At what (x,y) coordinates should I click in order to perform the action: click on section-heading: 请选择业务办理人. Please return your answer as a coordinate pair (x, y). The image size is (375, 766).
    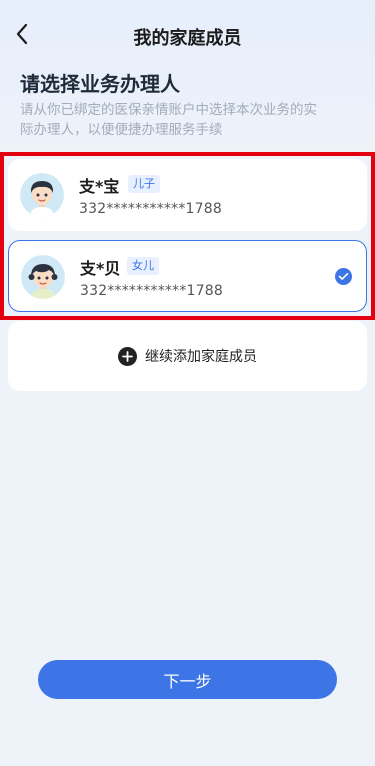
    Looking at the image, I should click on (100, 84).